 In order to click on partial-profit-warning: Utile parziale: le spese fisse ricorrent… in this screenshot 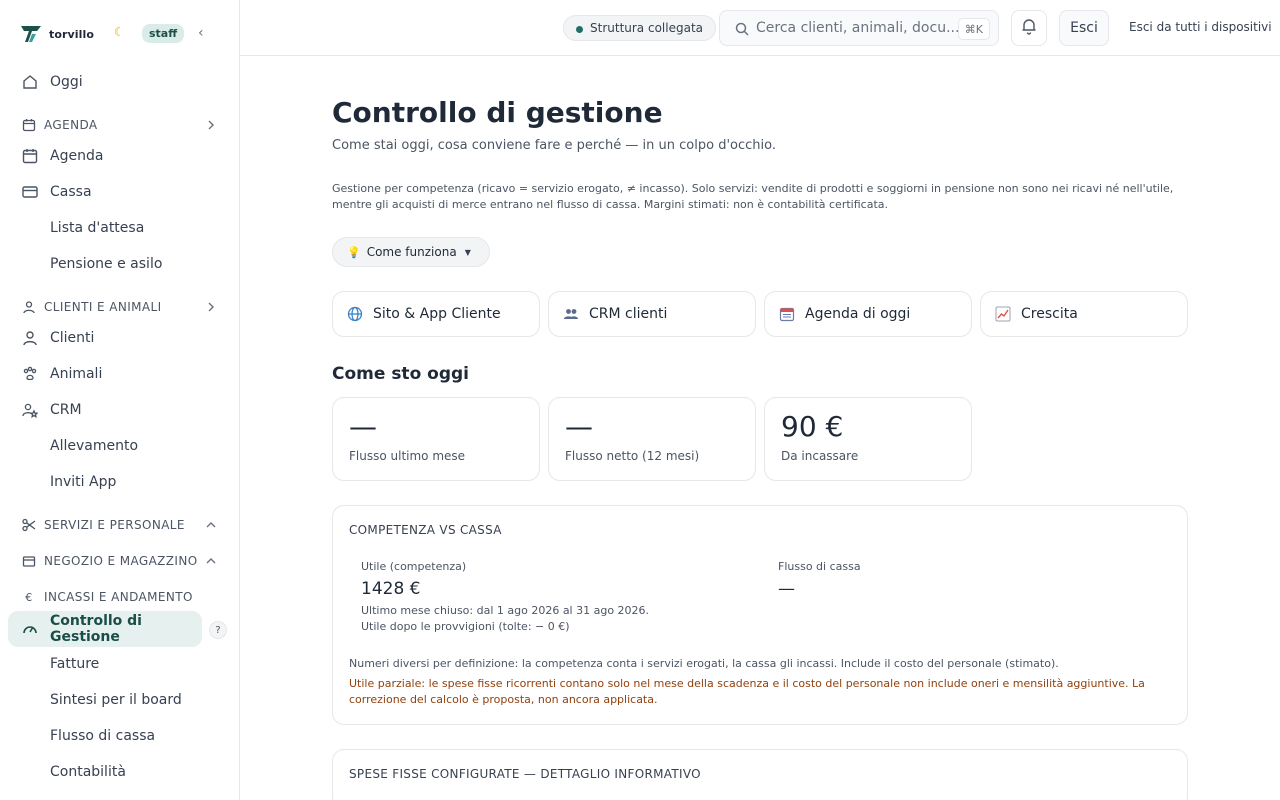, I will do `click(747, 691)`.